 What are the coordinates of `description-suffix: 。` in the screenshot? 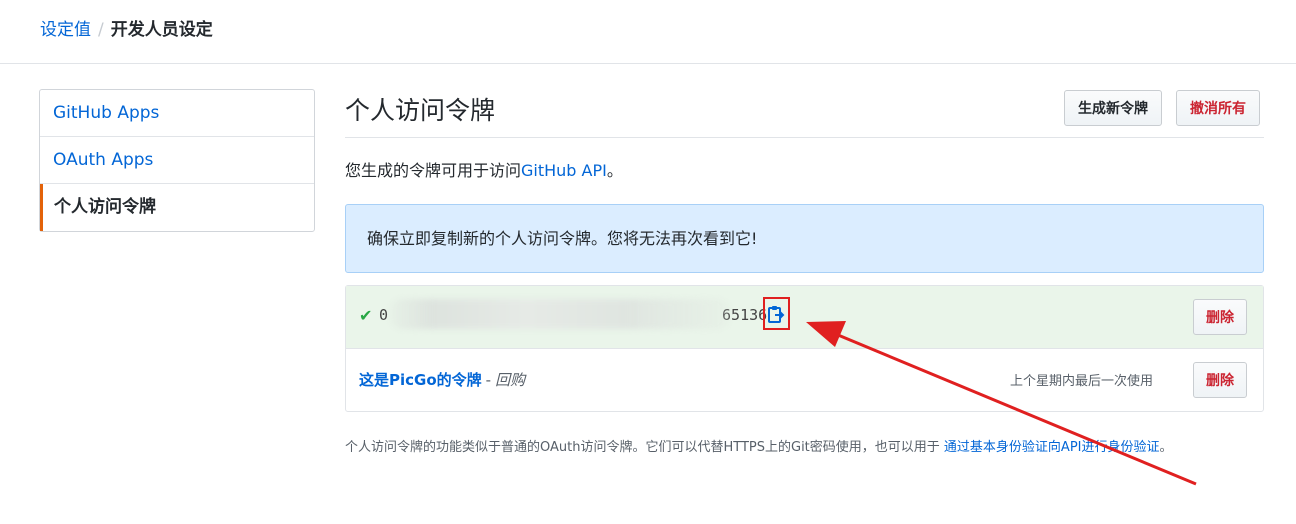 It's located at (614, 170).